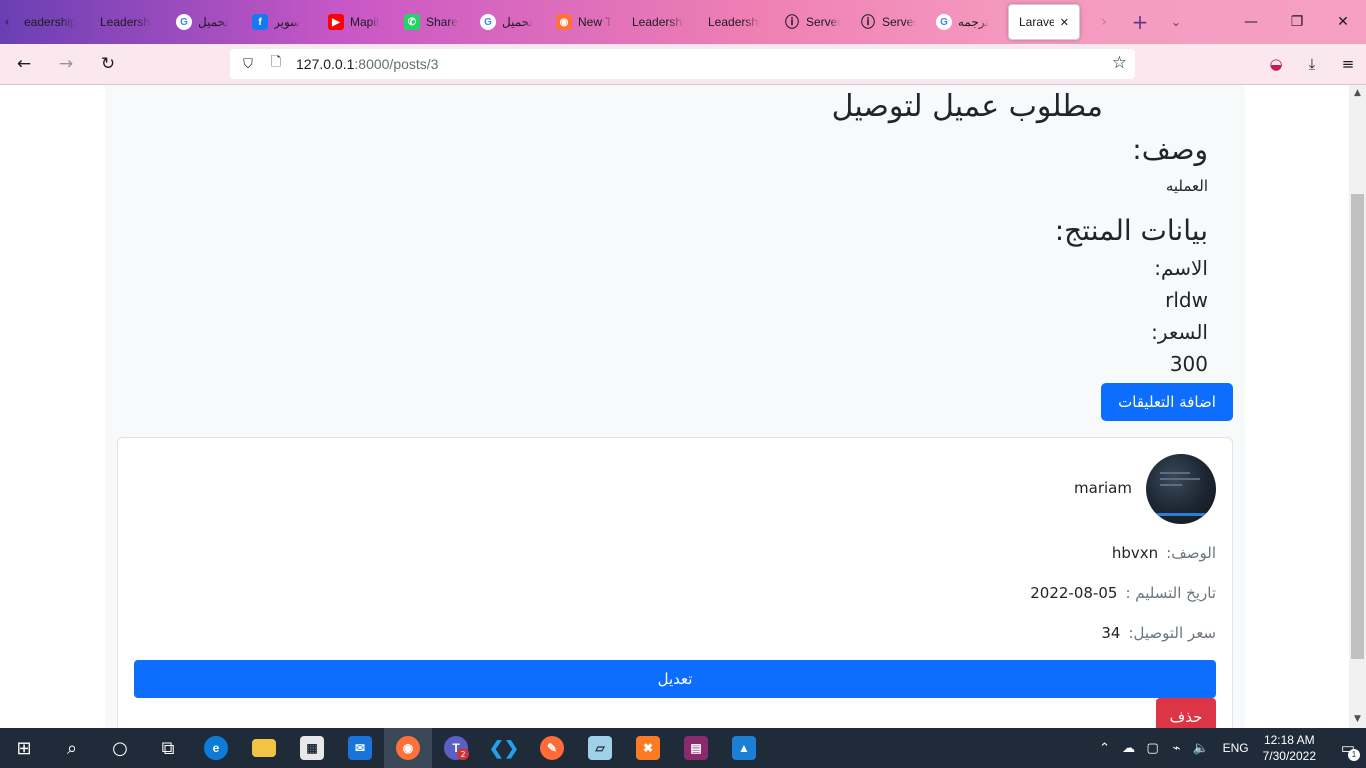 Image resolution: width=1366 pixels, height=768 pixels. What do you see at coordinates (456, 748) in the screenshot?
I see `teams-icon: T2` at bounding box center [456, 748].